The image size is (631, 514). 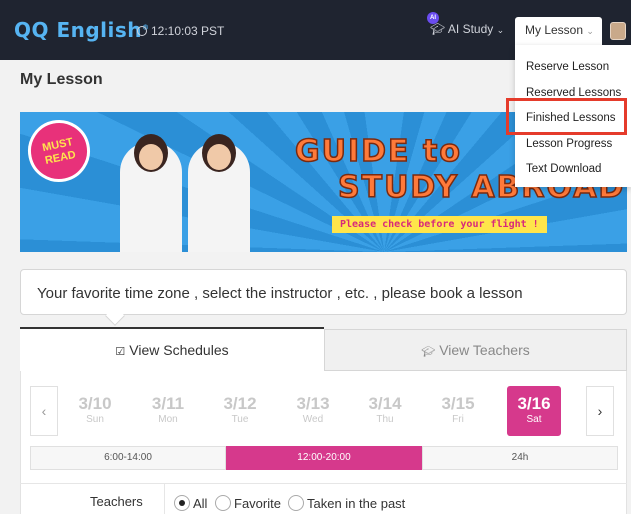 I want to click on tab-view-schedules: ☑︎ View Schedules, so click(x=172, y=349).